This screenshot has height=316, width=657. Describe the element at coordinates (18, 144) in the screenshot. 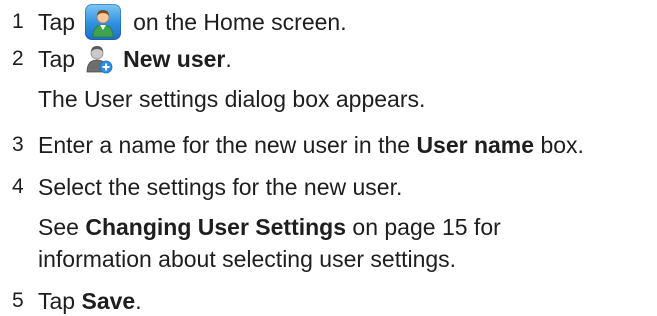

I see `step-number: 3` at that location.